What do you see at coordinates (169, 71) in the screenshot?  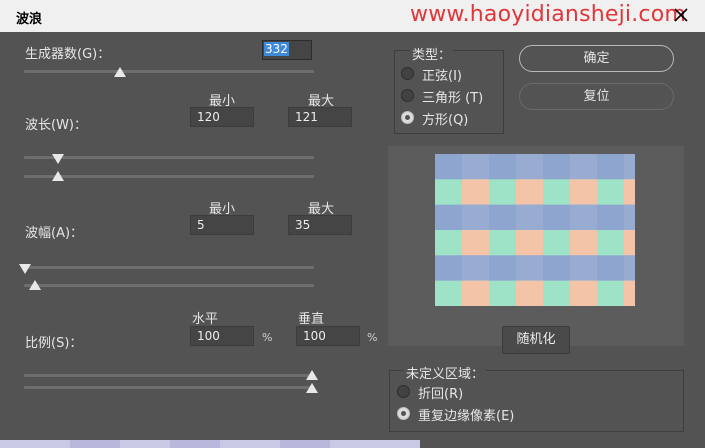 I see `generators-slider-track` at bounding box center [169, 71].